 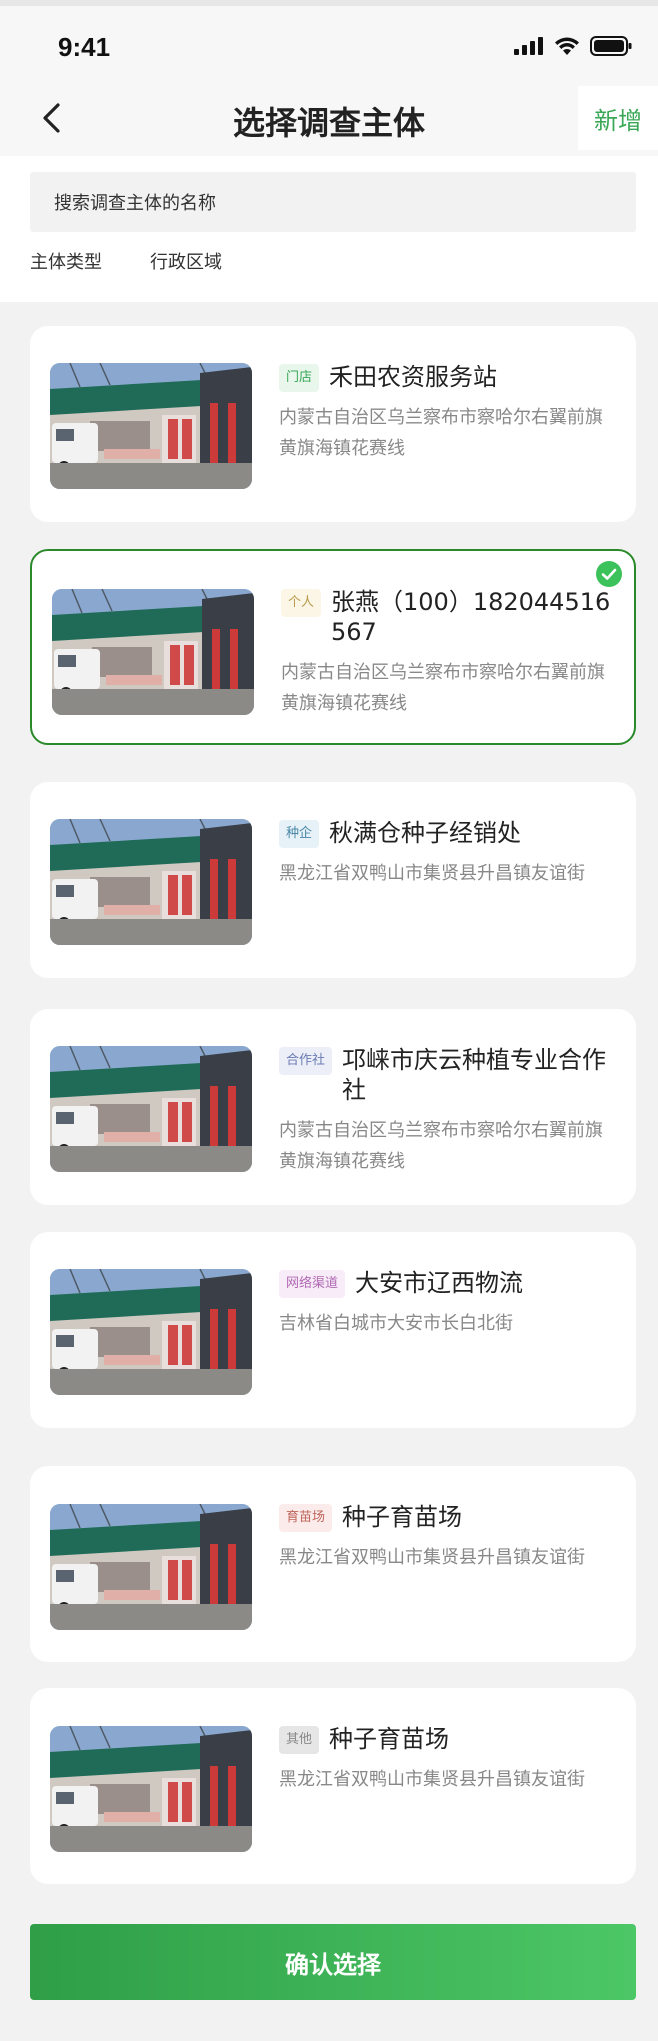 I want to click on subject-type-badge: 育苗场, so click(x=306, y=1518).